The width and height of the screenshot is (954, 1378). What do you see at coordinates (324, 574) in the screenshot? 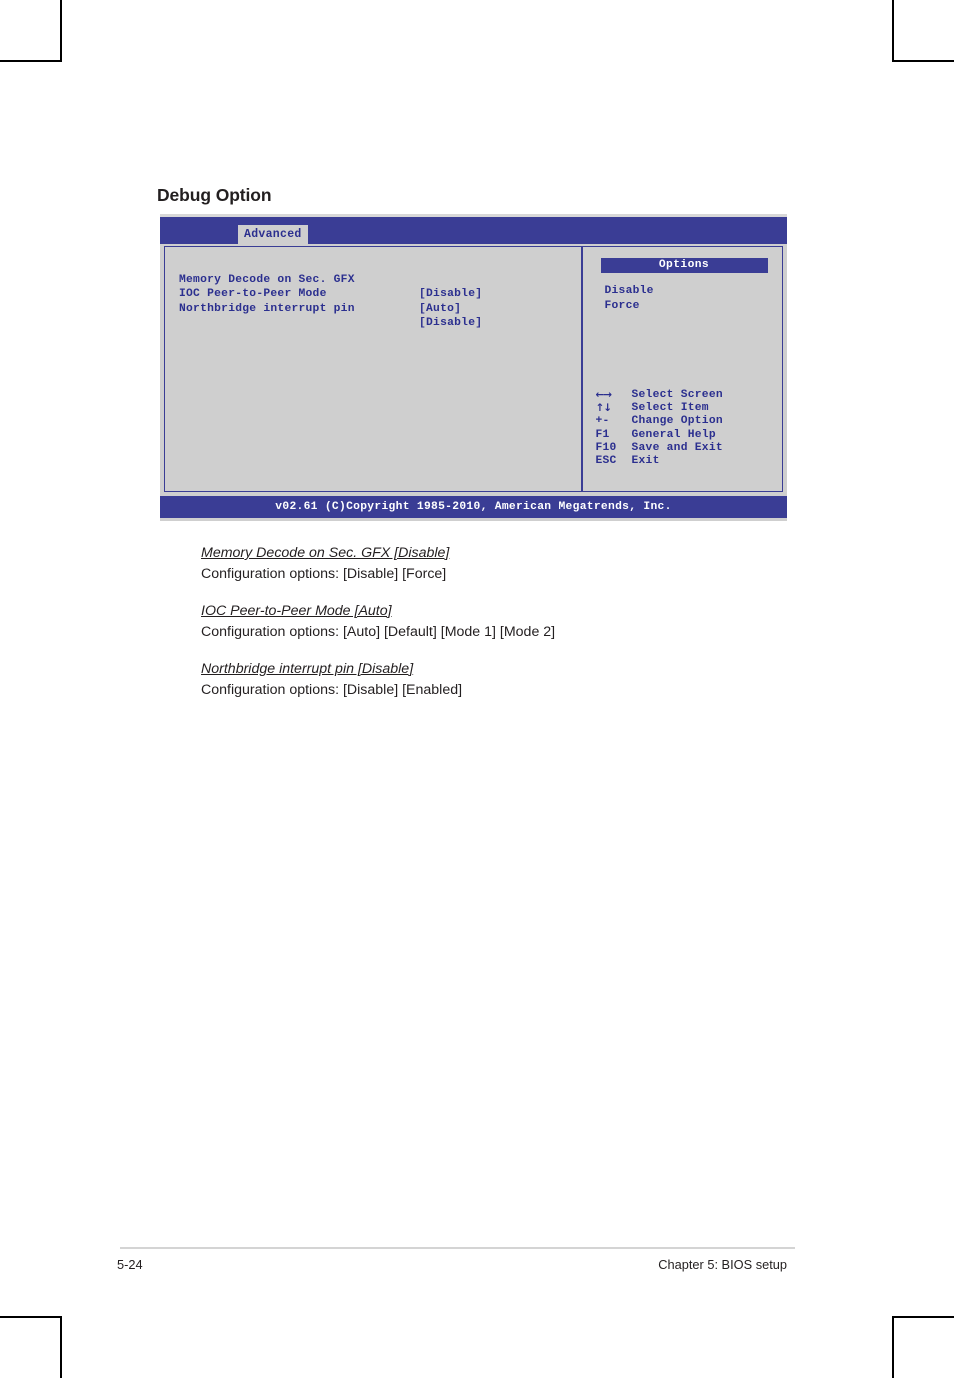
I see `description-body: Configuration options: [Disable] [Force]` at bounding box center [324, 574].